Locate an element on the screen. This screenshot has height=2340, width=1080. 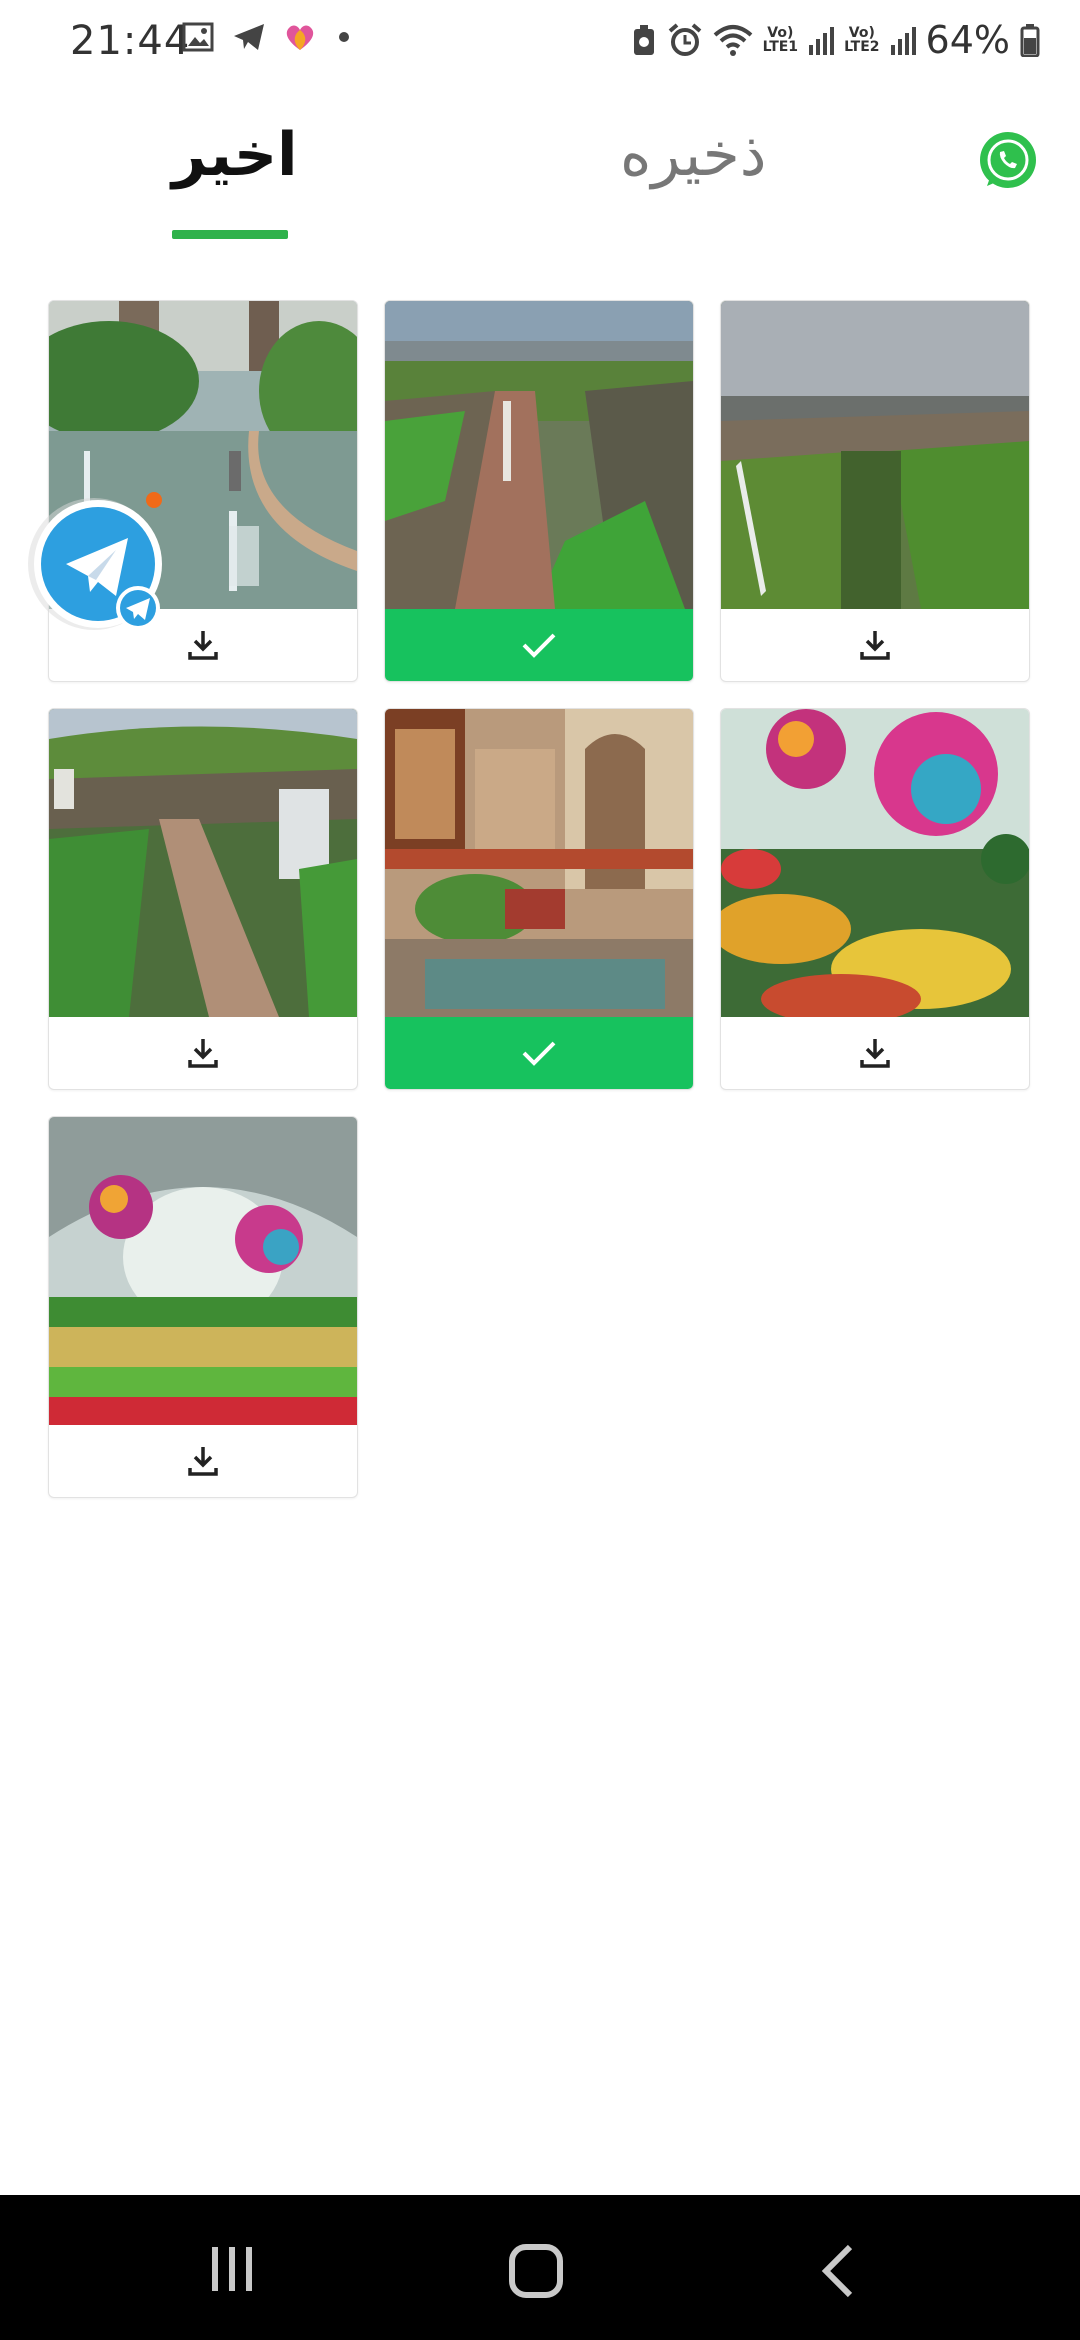
thumbnail-flower-dome is located at coordinates (203, 1271).